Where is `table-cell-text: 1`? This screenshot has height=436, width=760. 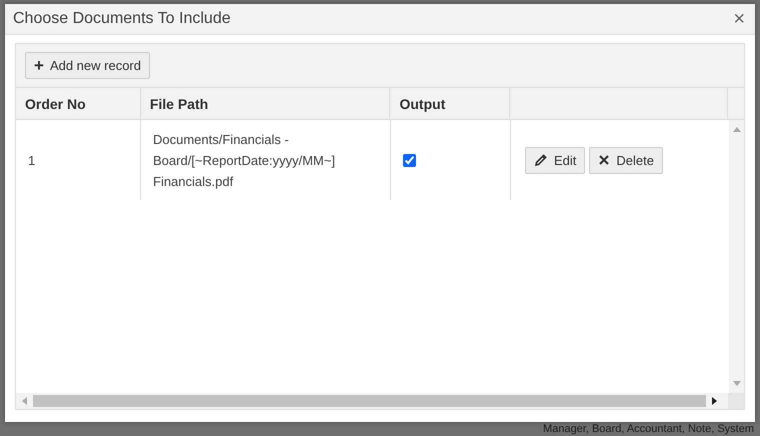
table-cell-text: 1 is located at coordinates (32, 161).